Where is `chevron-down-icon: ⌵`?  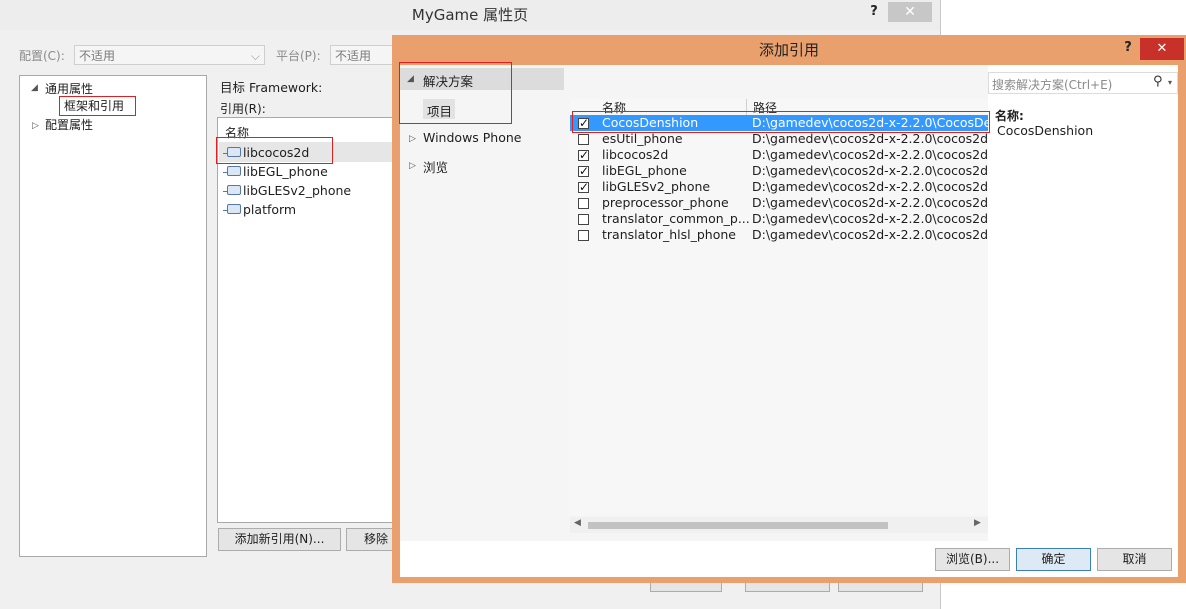 chevron-down-icon: ⌵ is located at coordinates (255, 56).